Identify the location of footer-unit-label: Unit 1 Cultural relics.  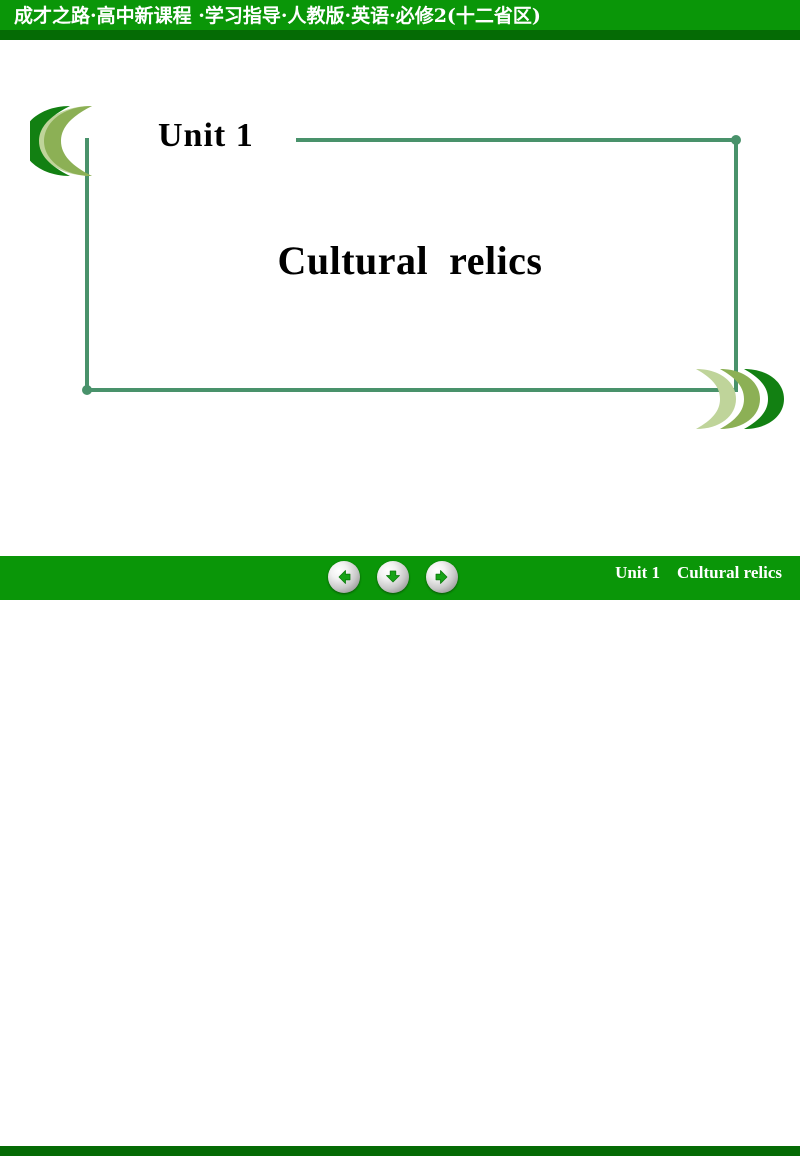
(698, 572).